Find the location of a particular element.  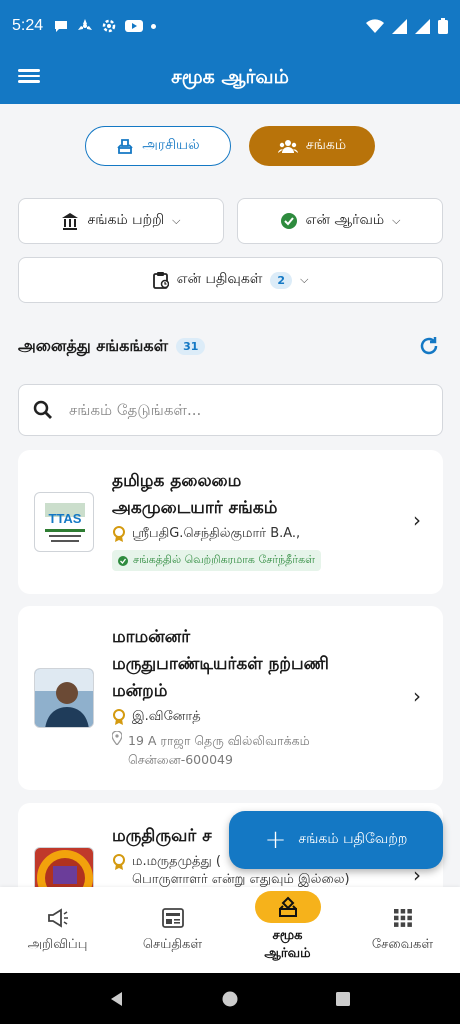

associations-count-badge: 31 is located at coordinates (191, 346).